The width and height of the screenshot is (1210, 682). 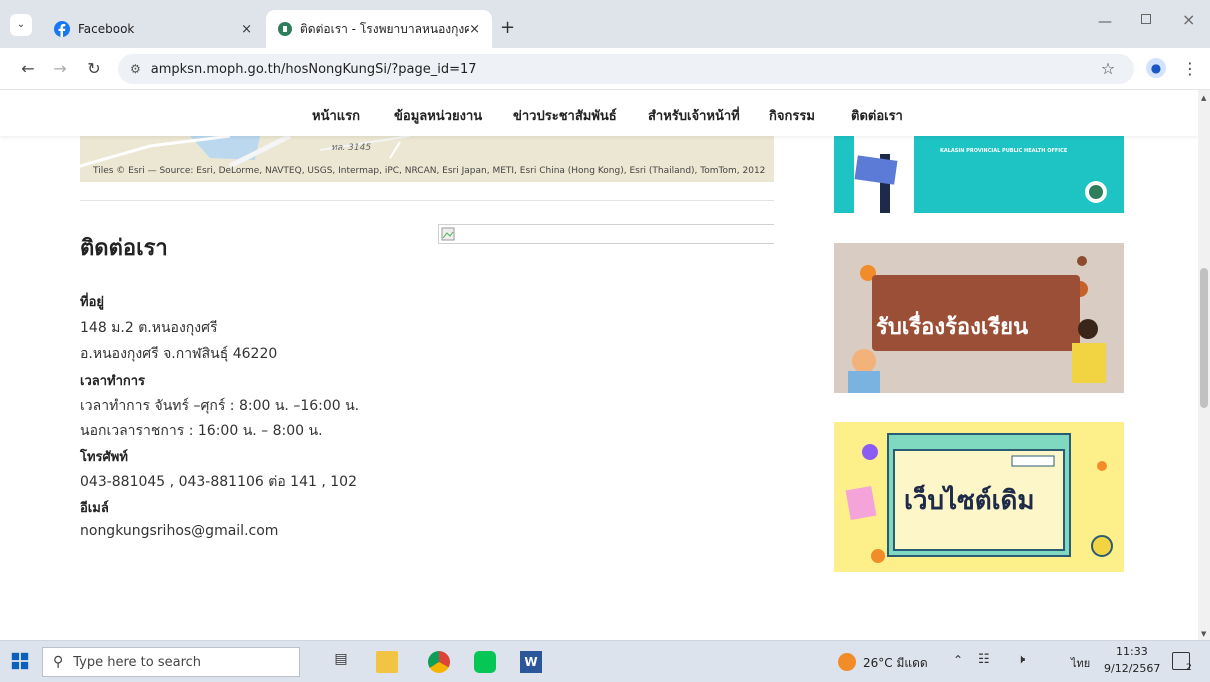 What do you see at coordinates (1189, 668) in the screenshot?
I see `notification-count: 2` at bounding box center [1189, 668].